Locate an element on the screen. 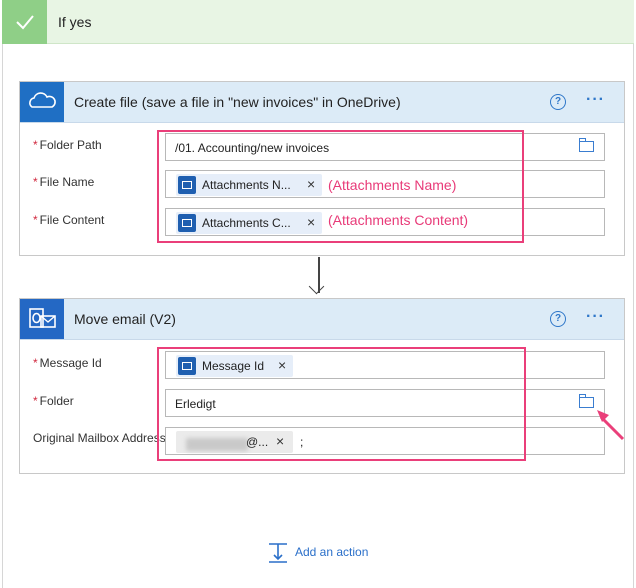  folder-path-label-text: Folder Path is located at coordinates (70, 145).